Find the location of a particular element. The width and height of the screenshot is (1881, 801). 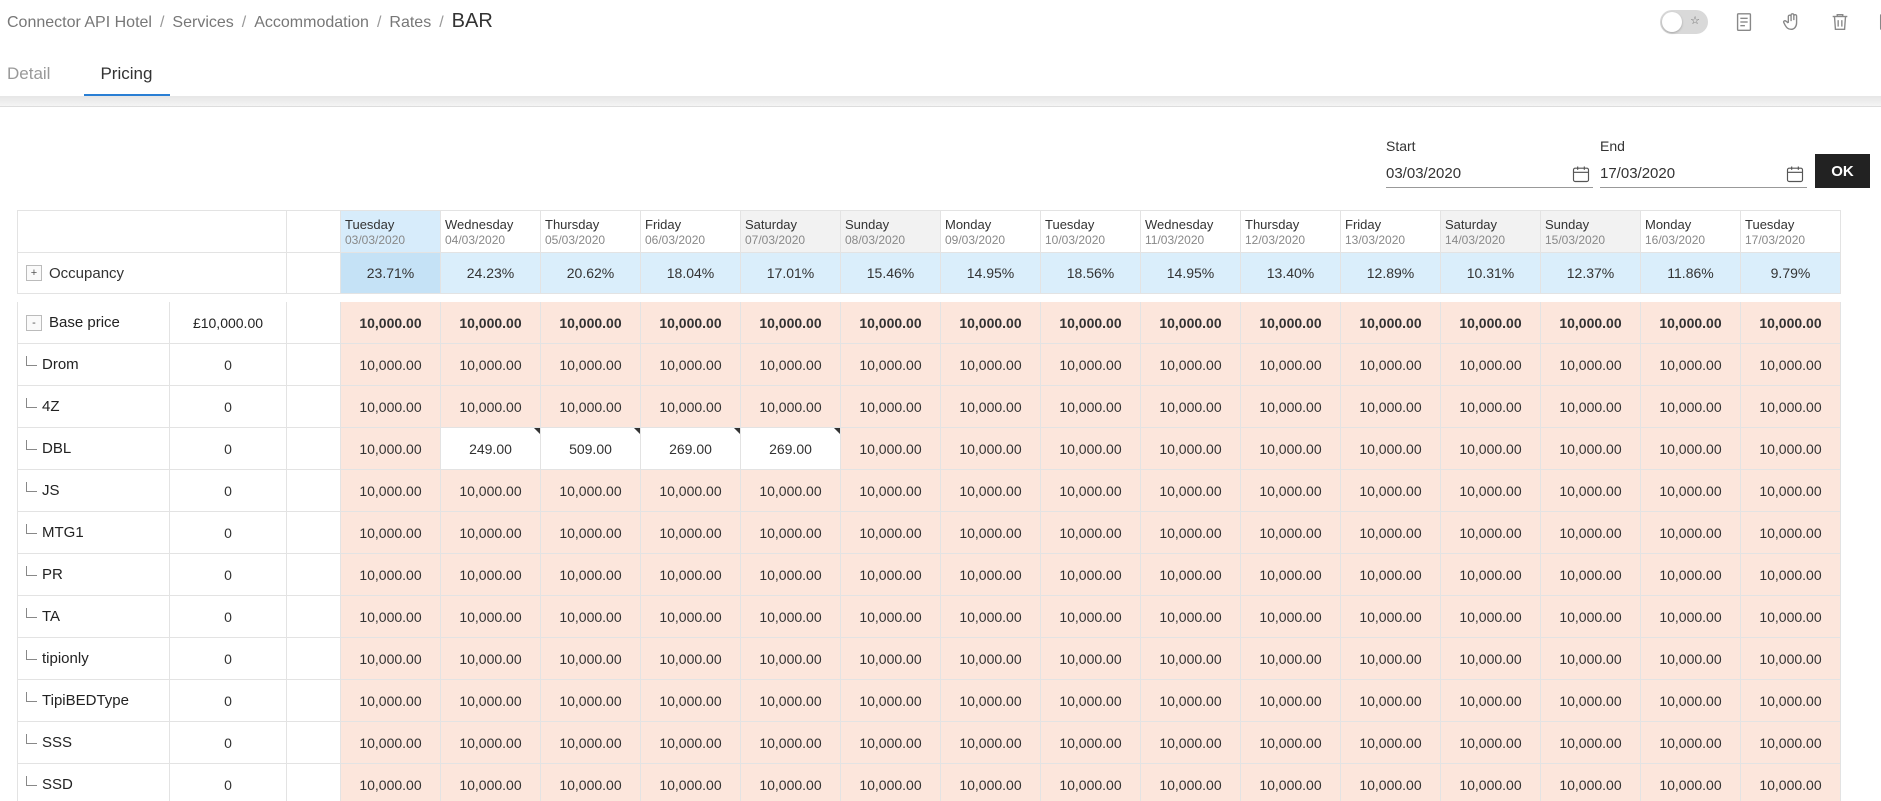

hand-icon is located at coordinates (1792, 22).